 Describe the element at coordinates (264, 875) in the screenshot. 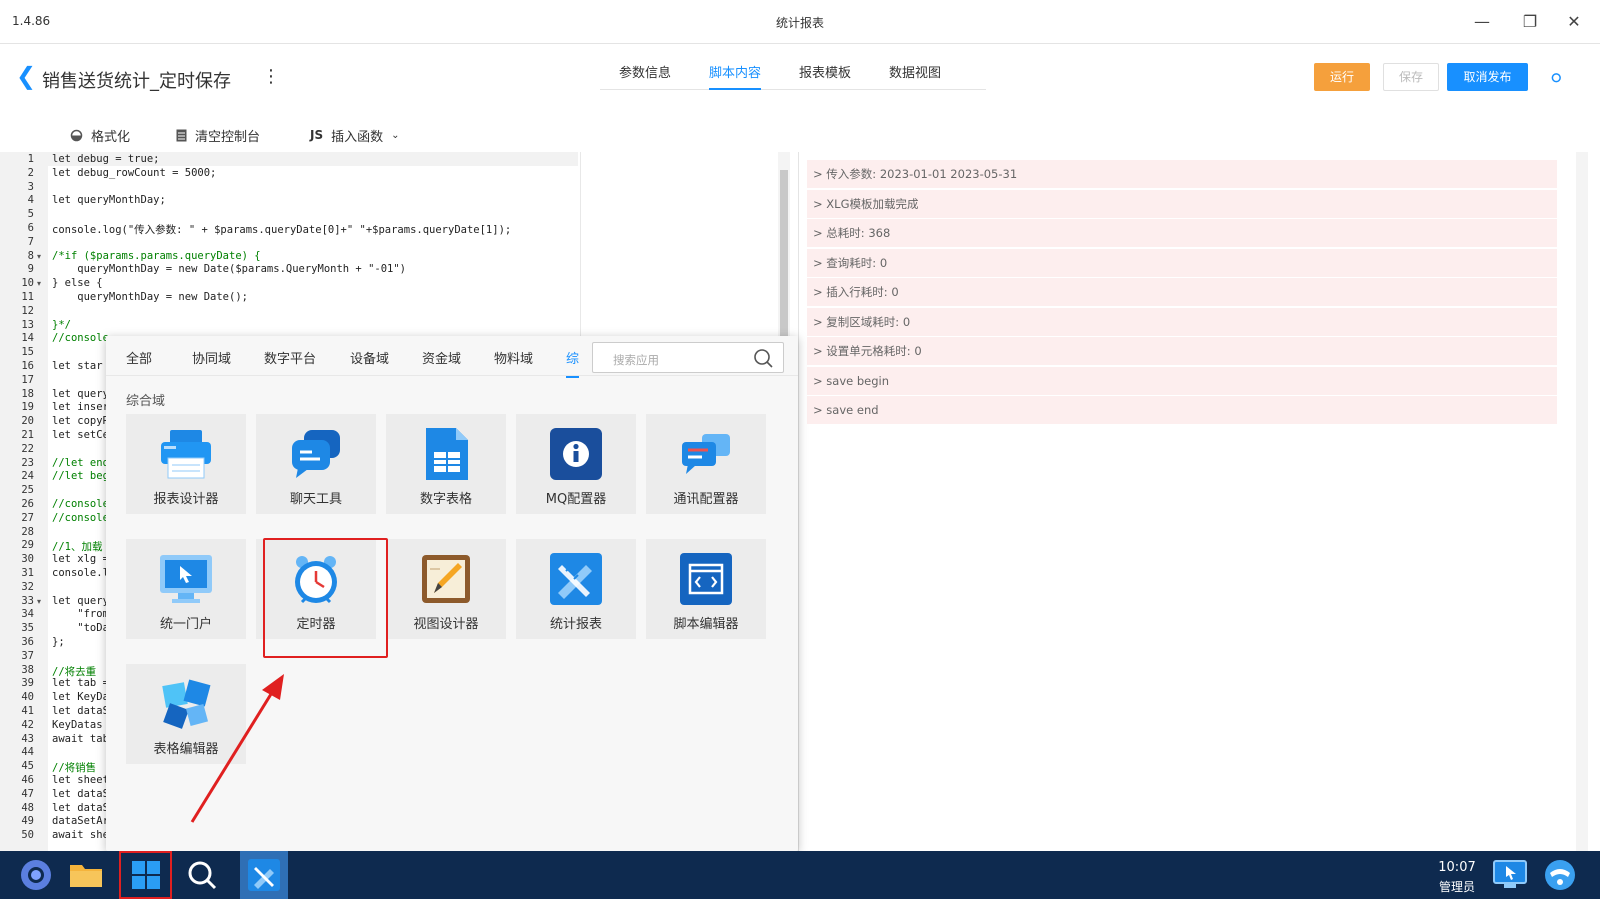

I see `statistics-report-taskbar-icon` at that location.